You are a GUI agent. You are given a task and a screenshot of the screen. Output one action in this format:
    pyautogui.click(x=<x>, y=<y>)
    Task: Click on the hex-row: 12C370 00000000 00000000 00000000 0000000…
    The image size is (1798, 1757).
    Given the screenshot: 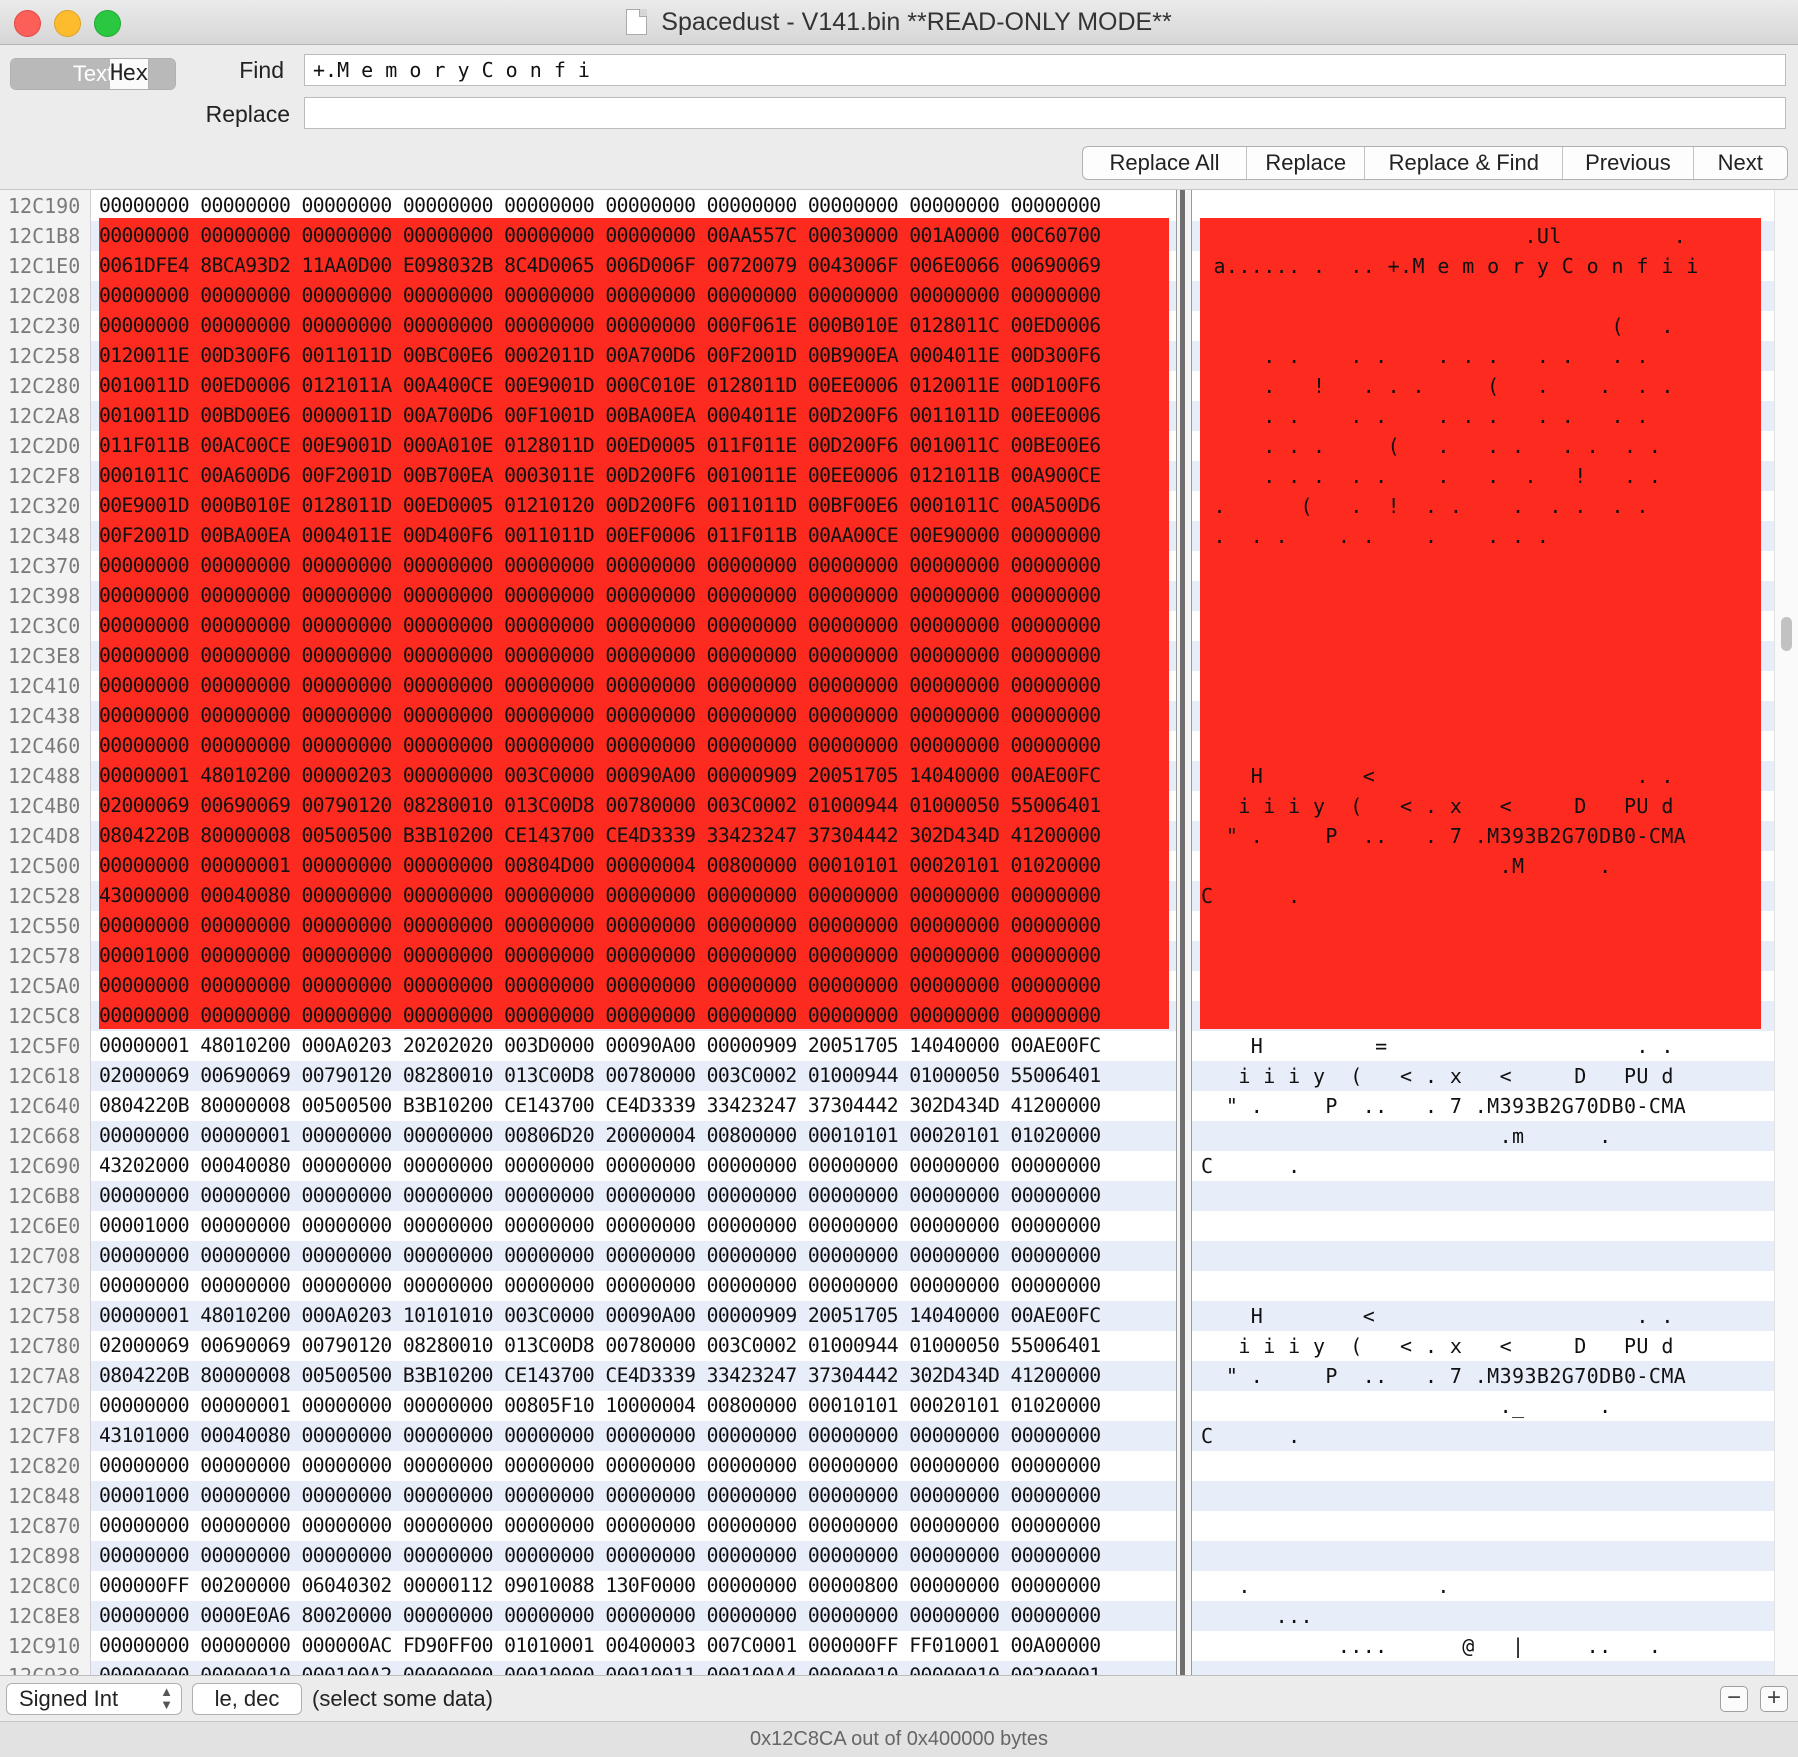 What is the action you would take?
    pyautogui.click(x=887, y=566)
    